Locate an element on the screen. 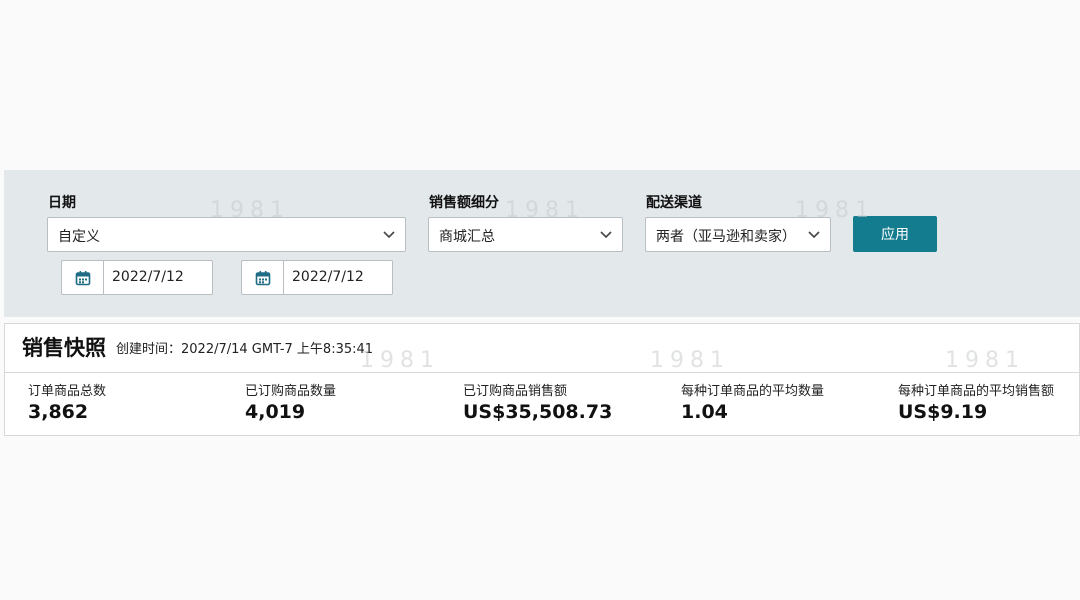 This screenshot has width=1080, height=600. metric-avg-sales-per-order-item: 每种订单商品的平均销售额 US$9.19 is located at coordinates (976, 401).